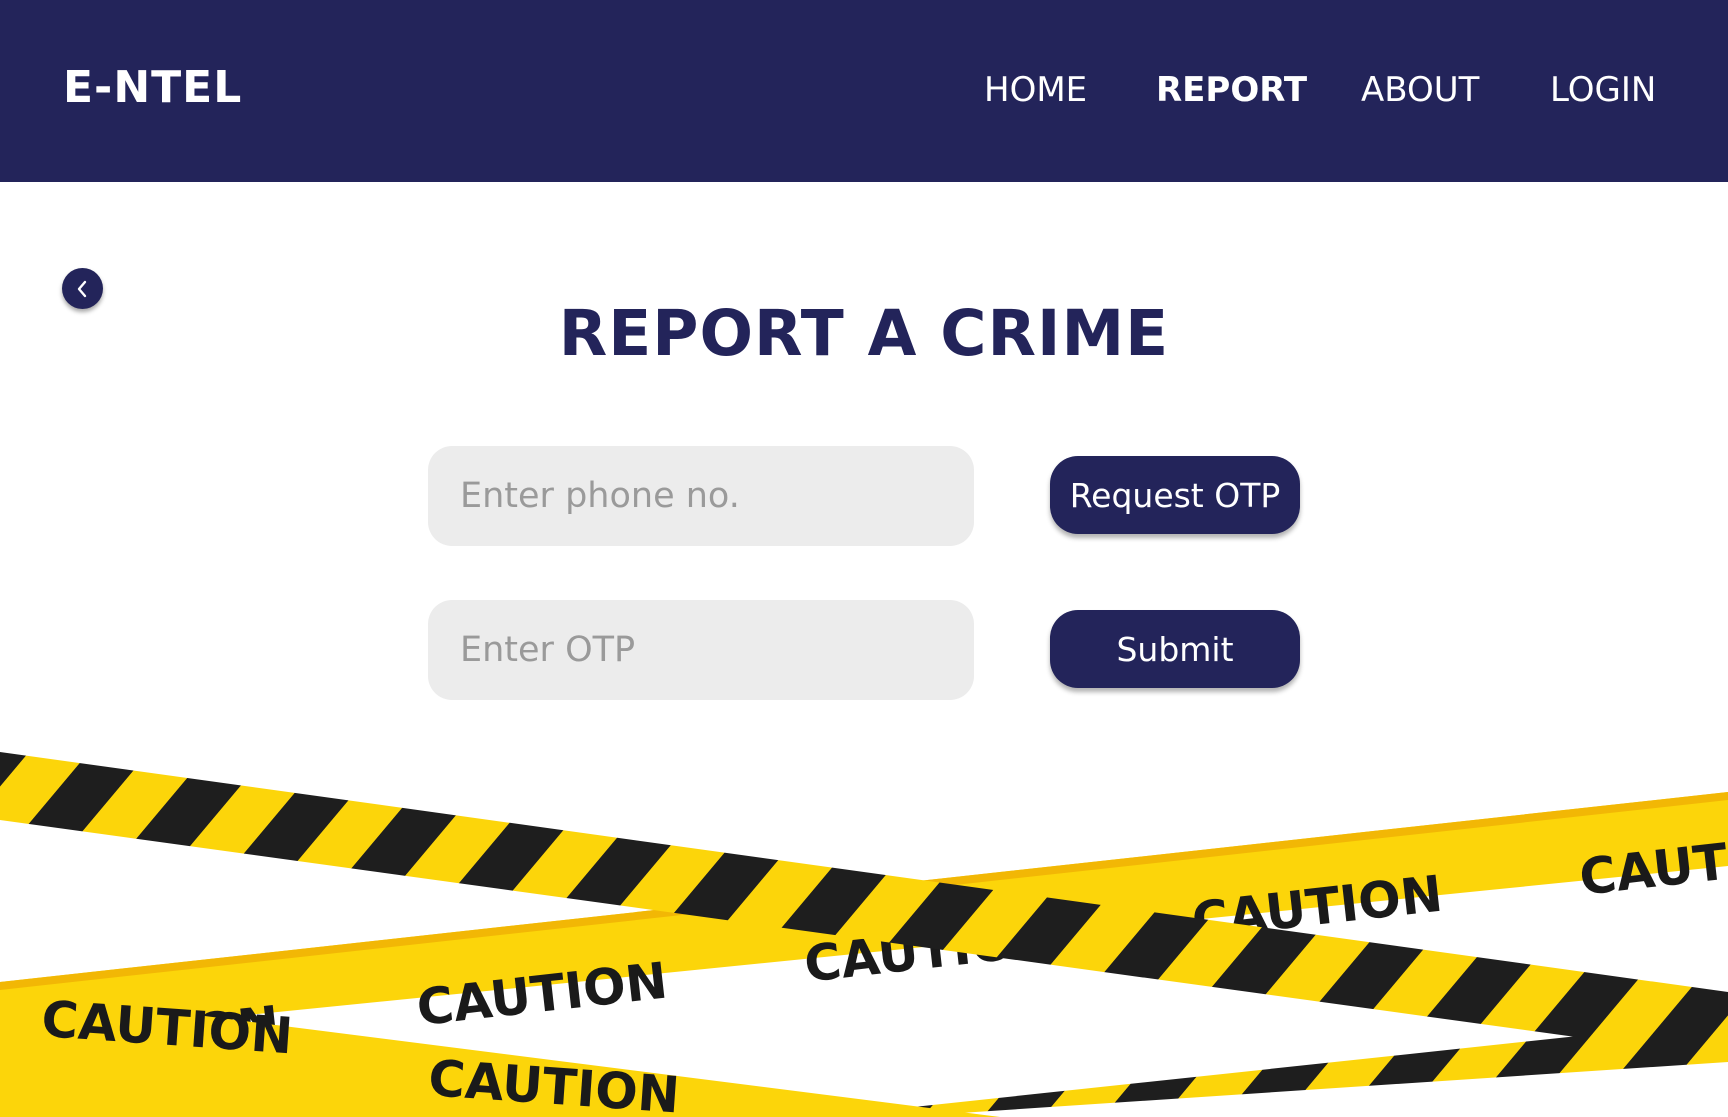 This screenshot has width=1728, height=1117. Describe the element at coordinates (152, 87) in the screenshot. I see `brand-logo: E-NTEL` at that location.